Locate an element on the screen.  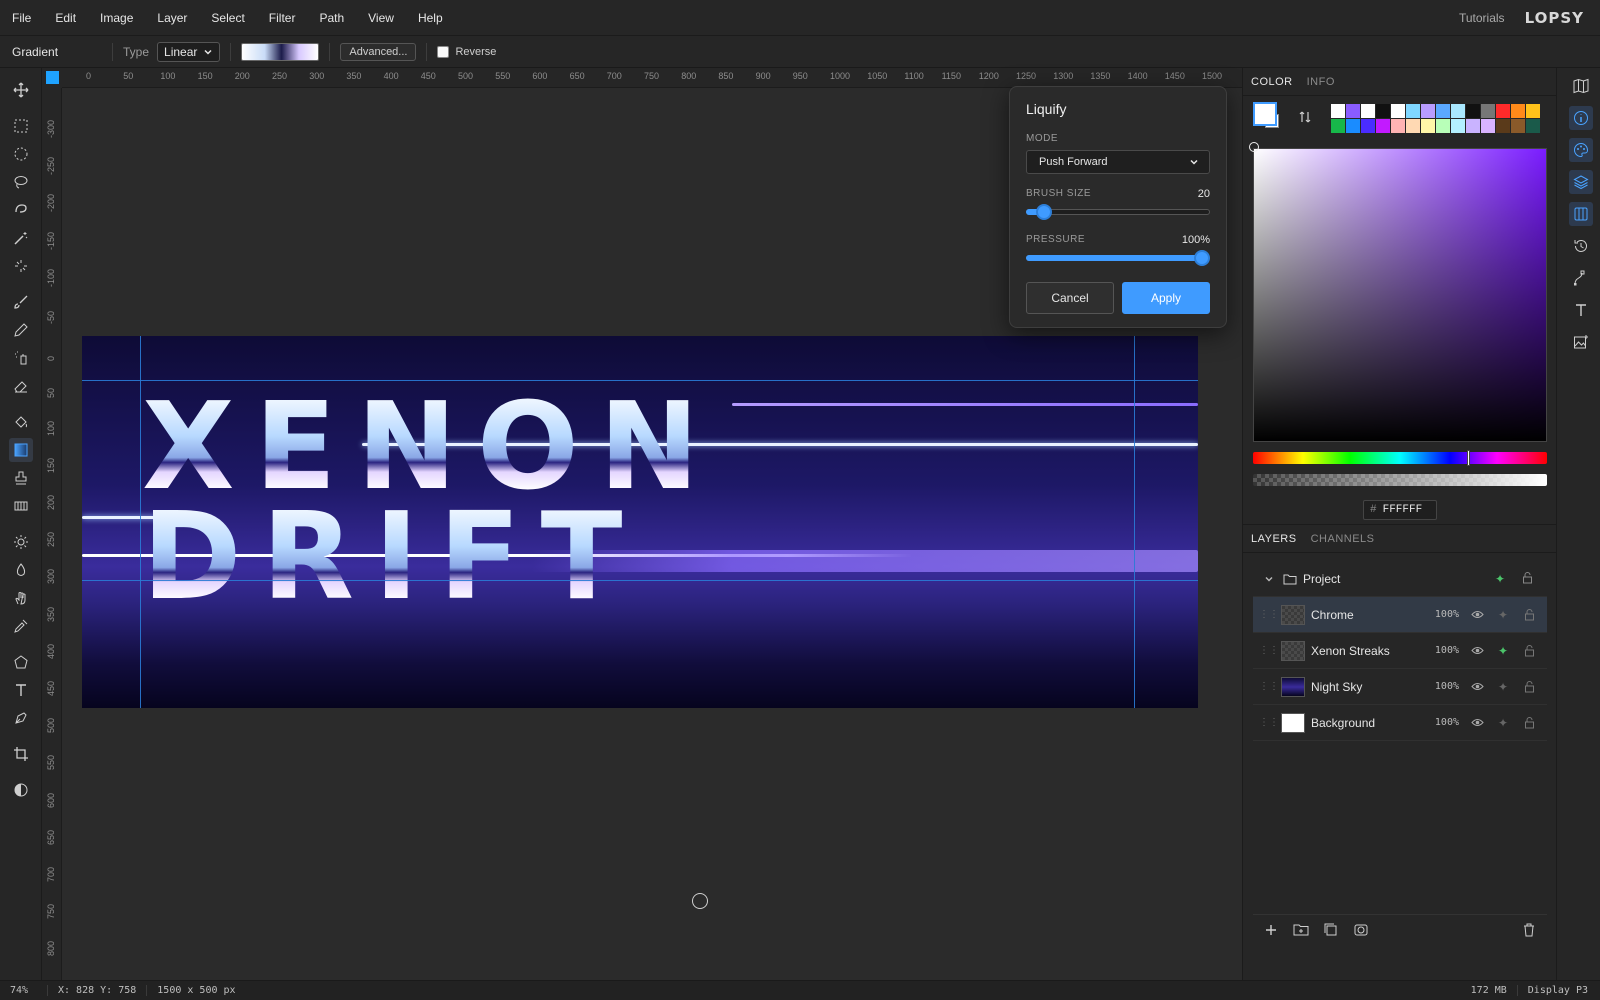
pen-icon is located at coordinates (21, 718).